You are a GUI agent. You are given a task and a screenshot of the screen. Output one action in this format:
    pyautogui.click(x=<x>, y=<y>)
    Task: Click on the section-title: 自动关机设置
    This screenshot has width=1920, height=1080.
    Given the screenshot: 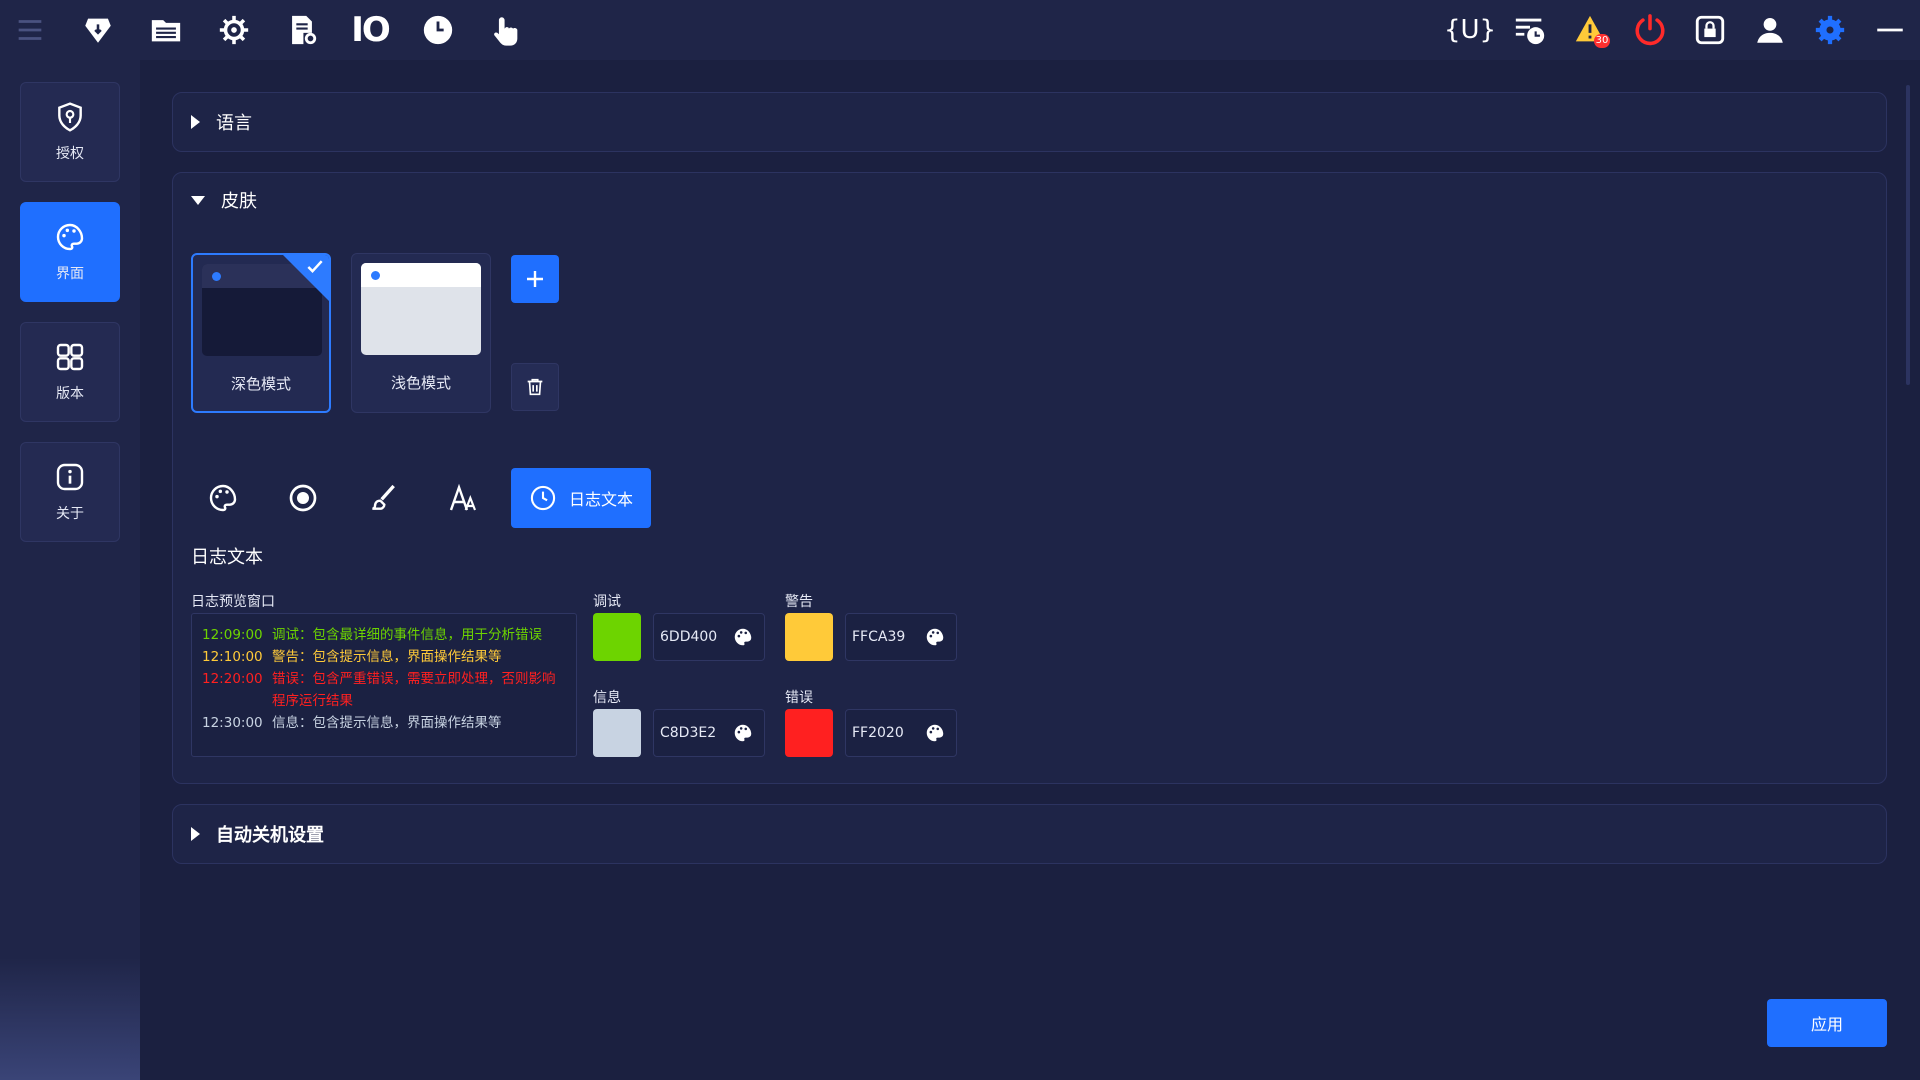 What is the action you would take?
    pyautogui.click(x=270, y=835)
    